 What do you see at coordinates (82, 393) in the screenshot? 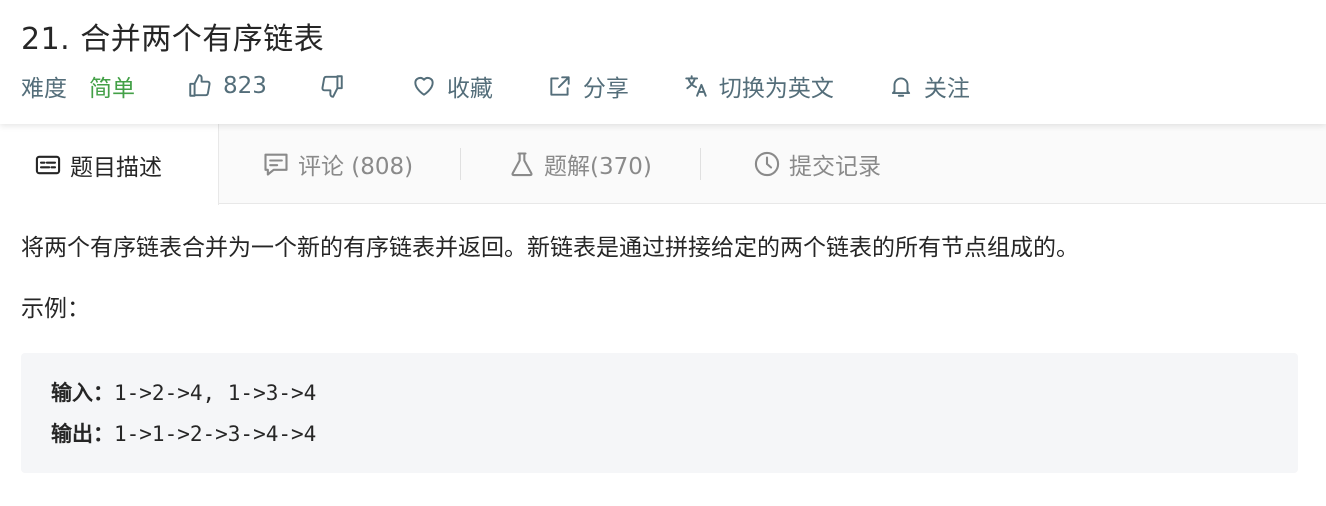
I see `input-label: 输入：` at bounding box center [82, 393].